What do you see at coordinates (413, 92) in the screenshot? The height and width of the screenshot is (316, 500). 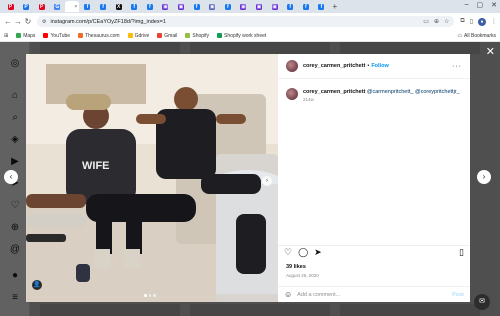 I see `caption-mentions: @carmenpritchett_ @coreypritchettjr_` at bounding box center [413, 92].